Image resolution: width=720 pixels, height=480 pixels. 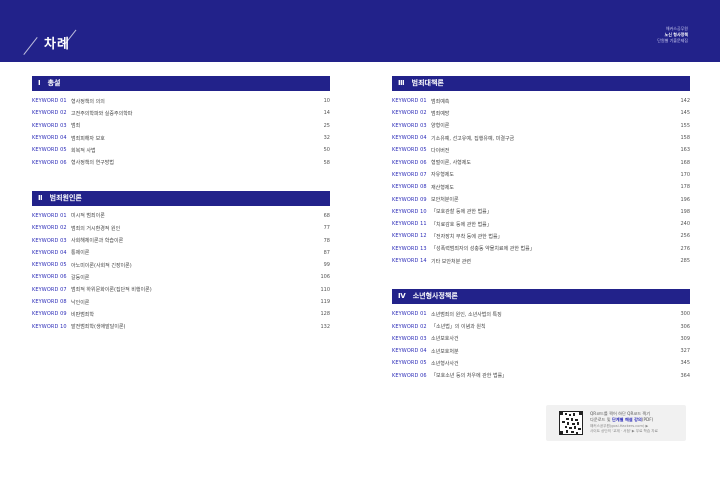 I want to click on toc-entry: KEYWORD 10 발전범죄학(생애발달이론) 132, so click(x=181, y=326).